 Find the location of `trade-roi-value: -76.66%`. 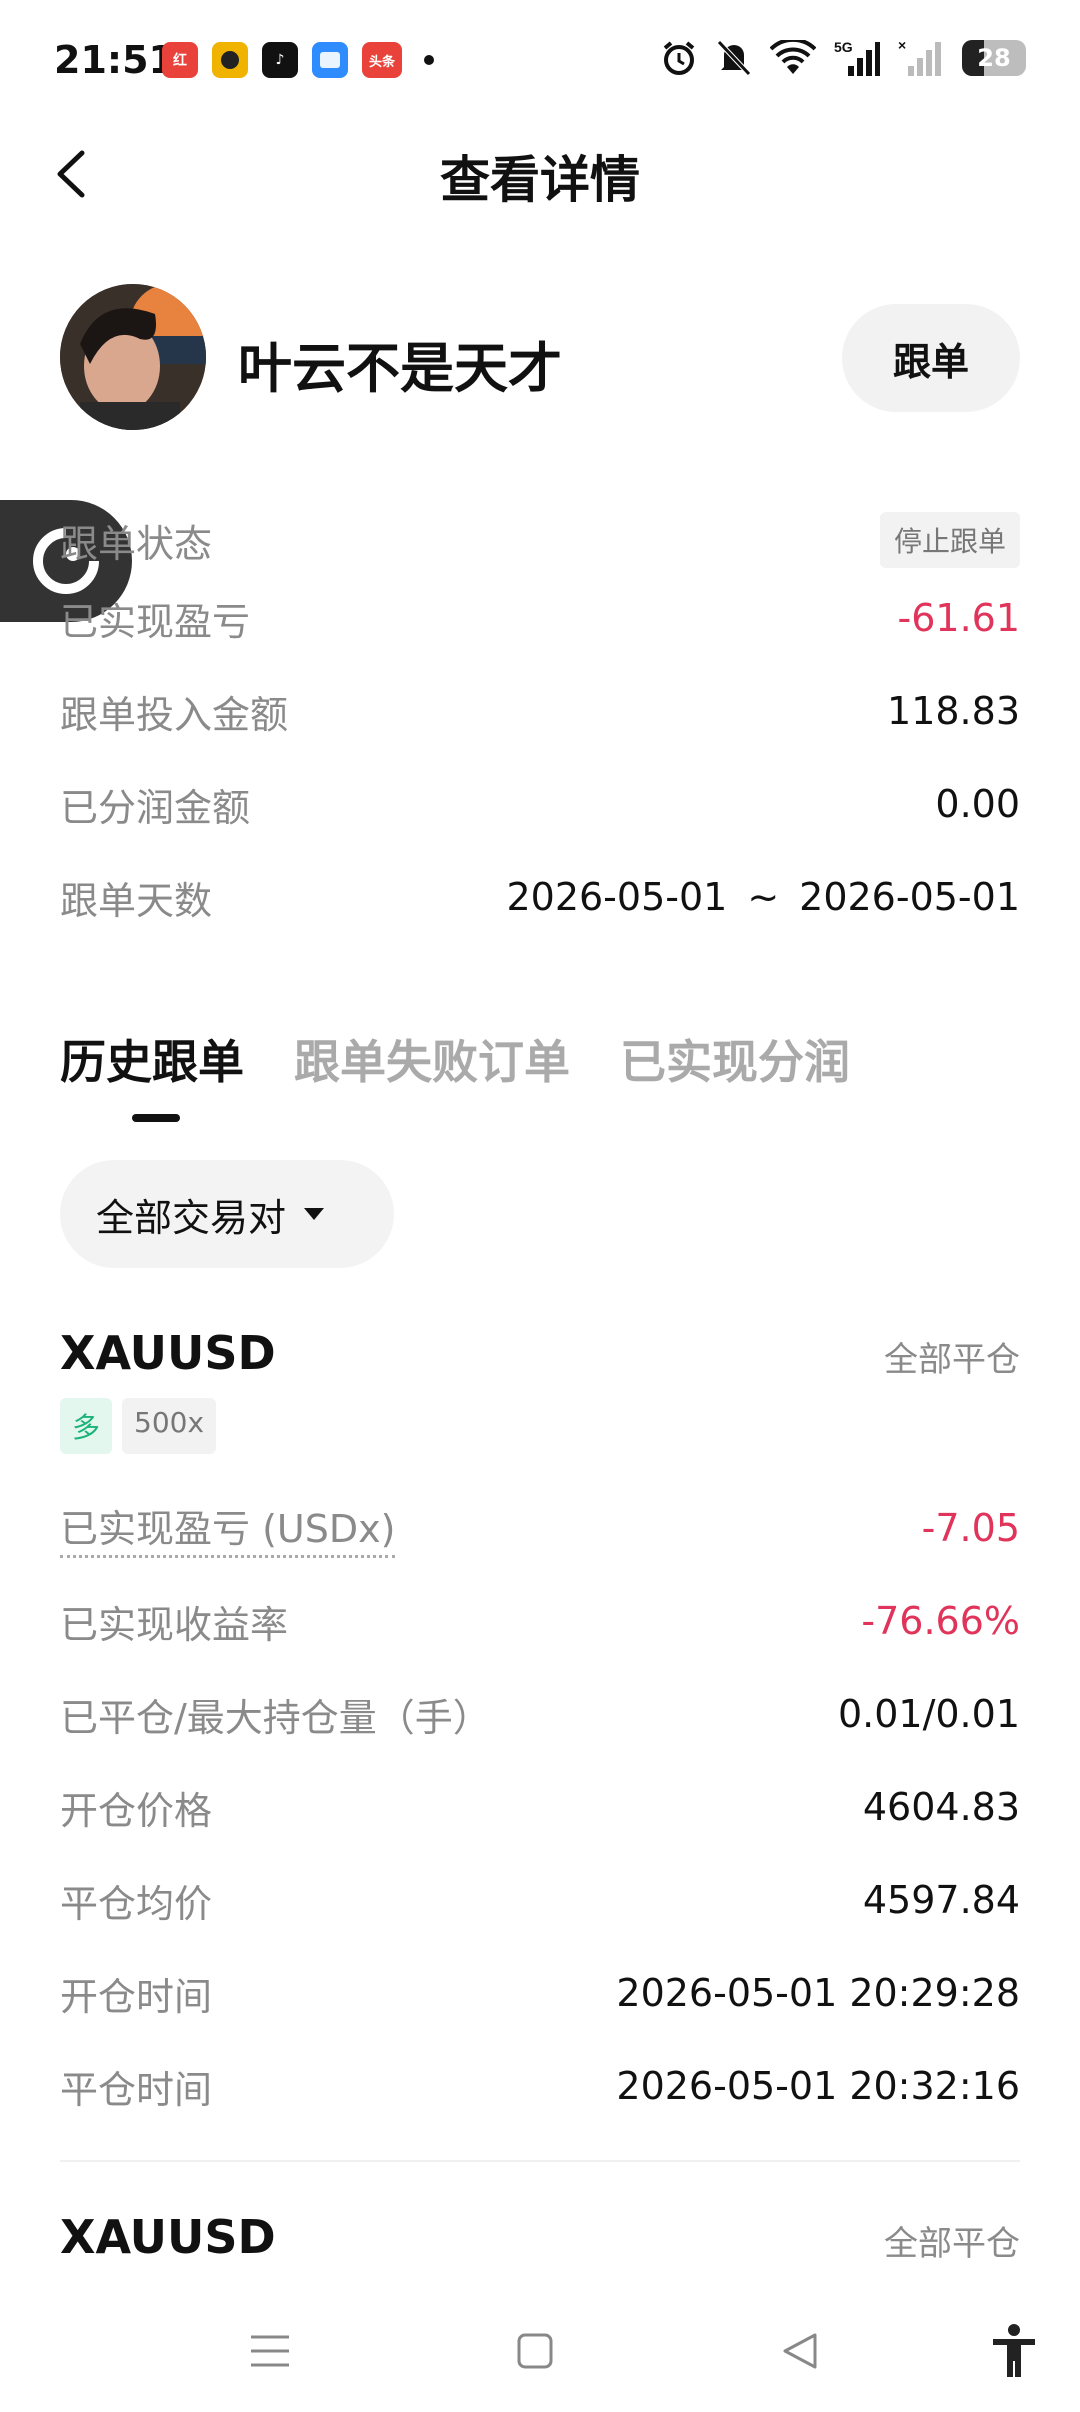

trade-roi-value: -76.66% is located at coordinates (940, 1621).